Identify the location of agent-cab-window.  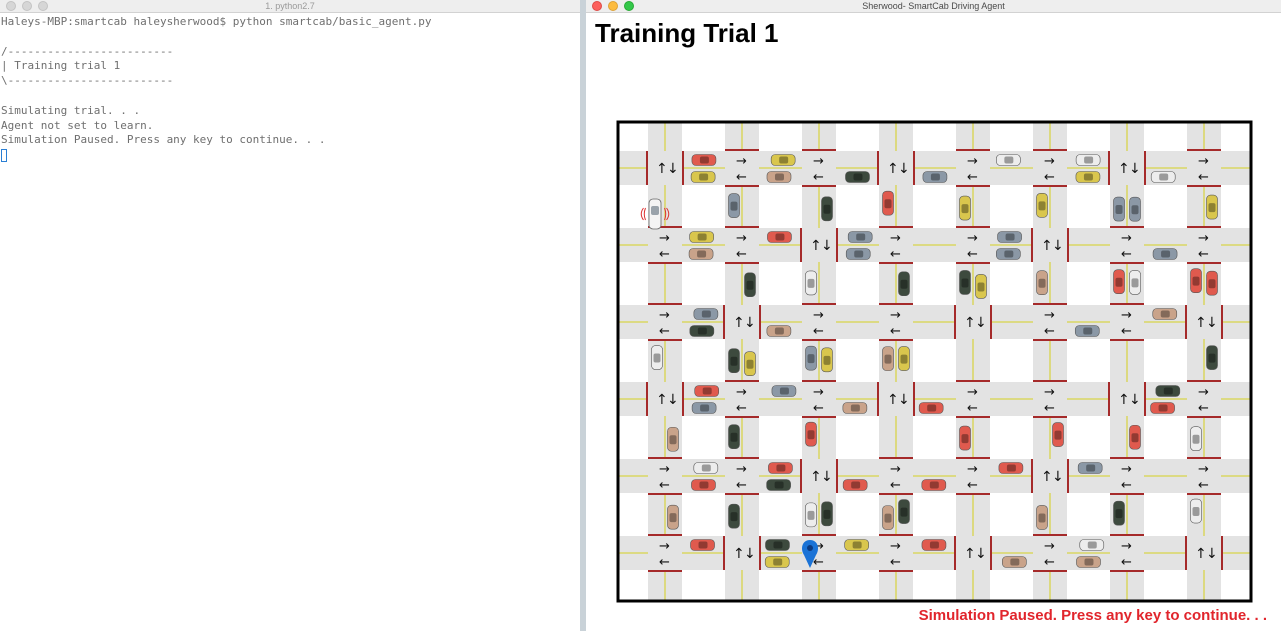
(655, 210).